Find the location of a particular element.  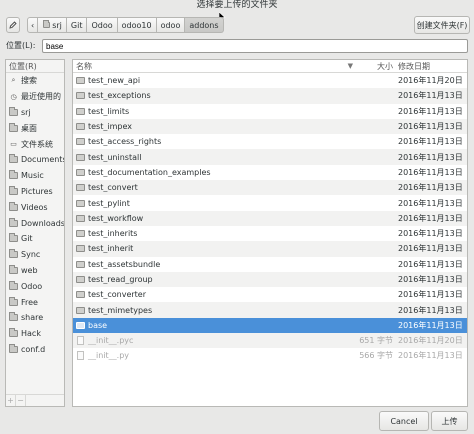

file-name-cell: test_inherits is located at coordinates (215, 233).